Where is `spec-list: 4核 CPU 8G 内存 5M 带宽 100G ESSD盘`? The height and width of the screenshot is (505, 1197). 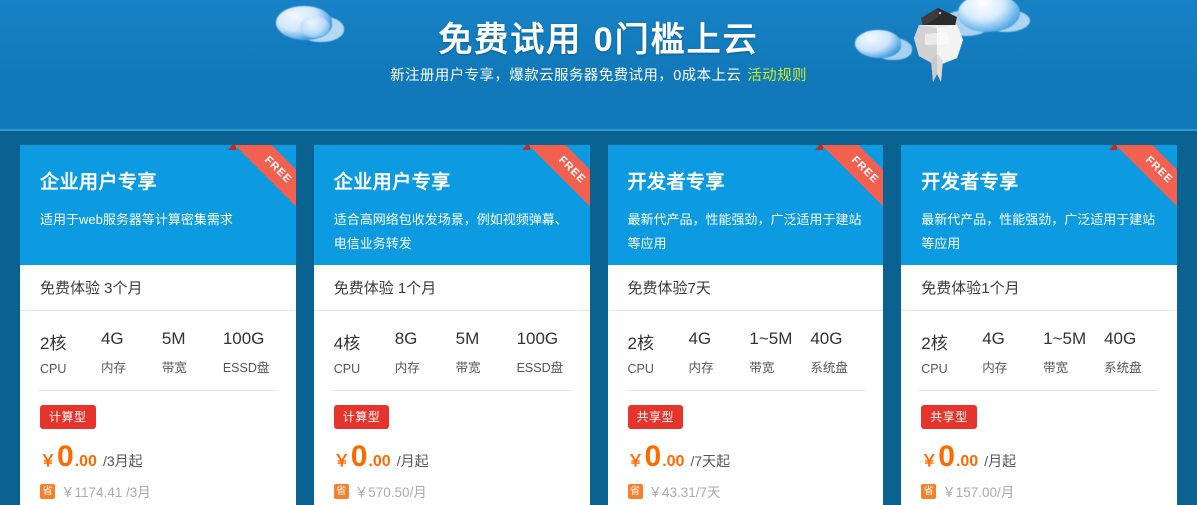 spec-list: 4核 CPU 8G 内存 5M 带宽 100G ESSD盘 is located at coordinates (452, 350).